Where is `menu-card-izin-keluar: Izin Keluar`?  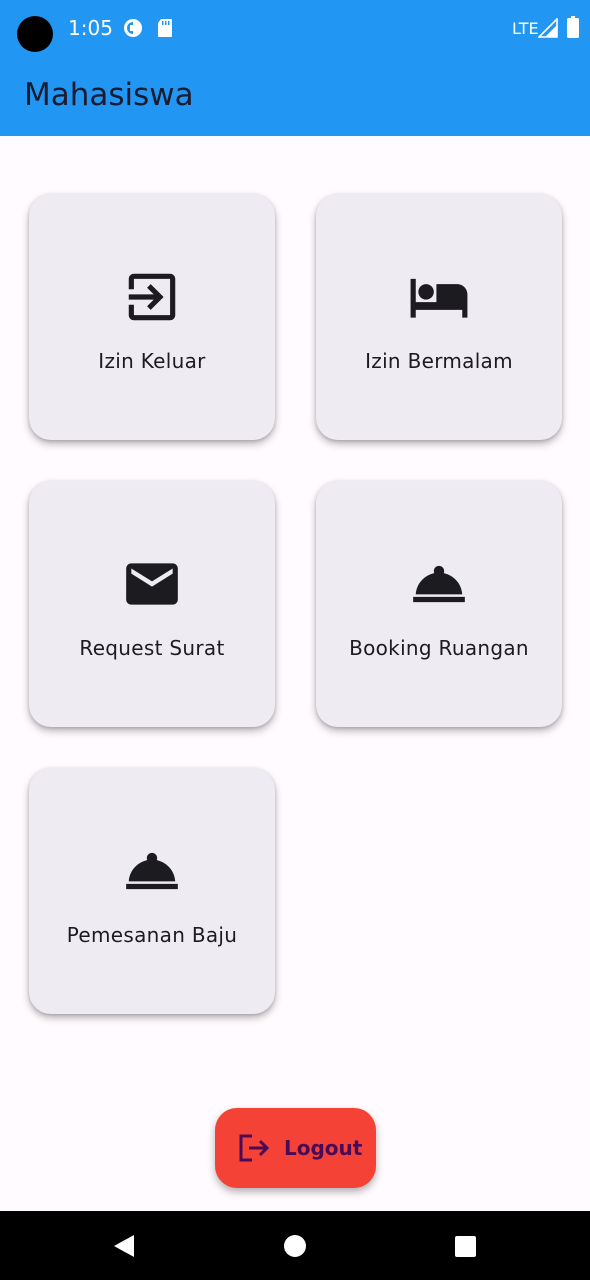
menu-card-izin-keluar: Izin Keluar is located at coordinates (152, 317).